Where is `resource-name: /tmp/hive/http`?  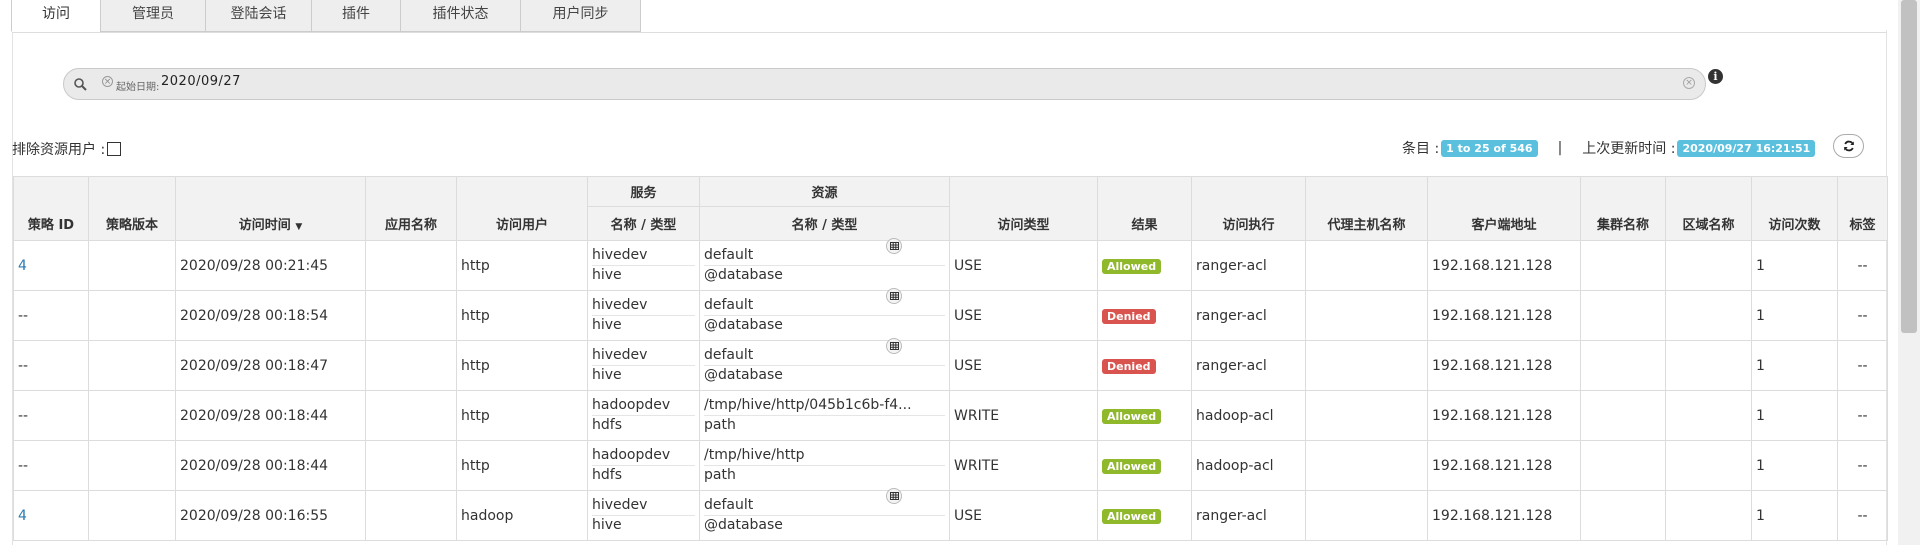
resource-name: /tmp/hive/http is located at coordinates (824, 456).